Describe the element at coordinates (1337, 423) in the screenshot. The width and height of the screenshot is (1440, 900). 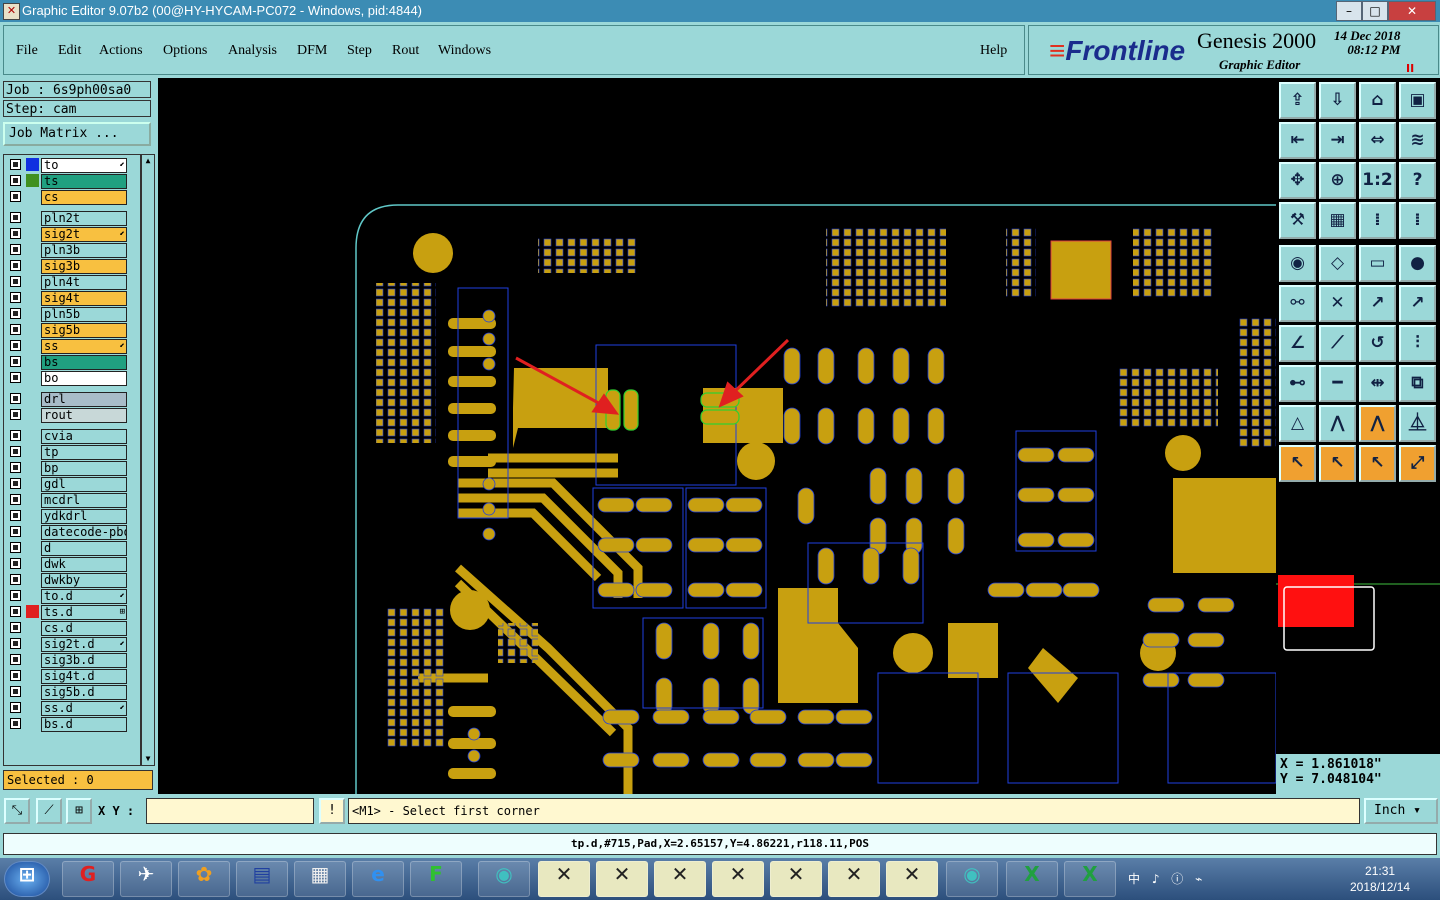
I see `peak-icon: ⋀` at that location.